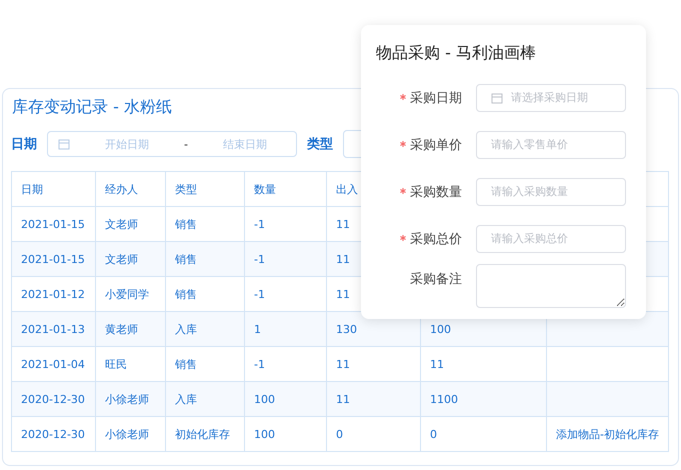  I want to click on input-field: 请输入采购总价, so click(551, 238).